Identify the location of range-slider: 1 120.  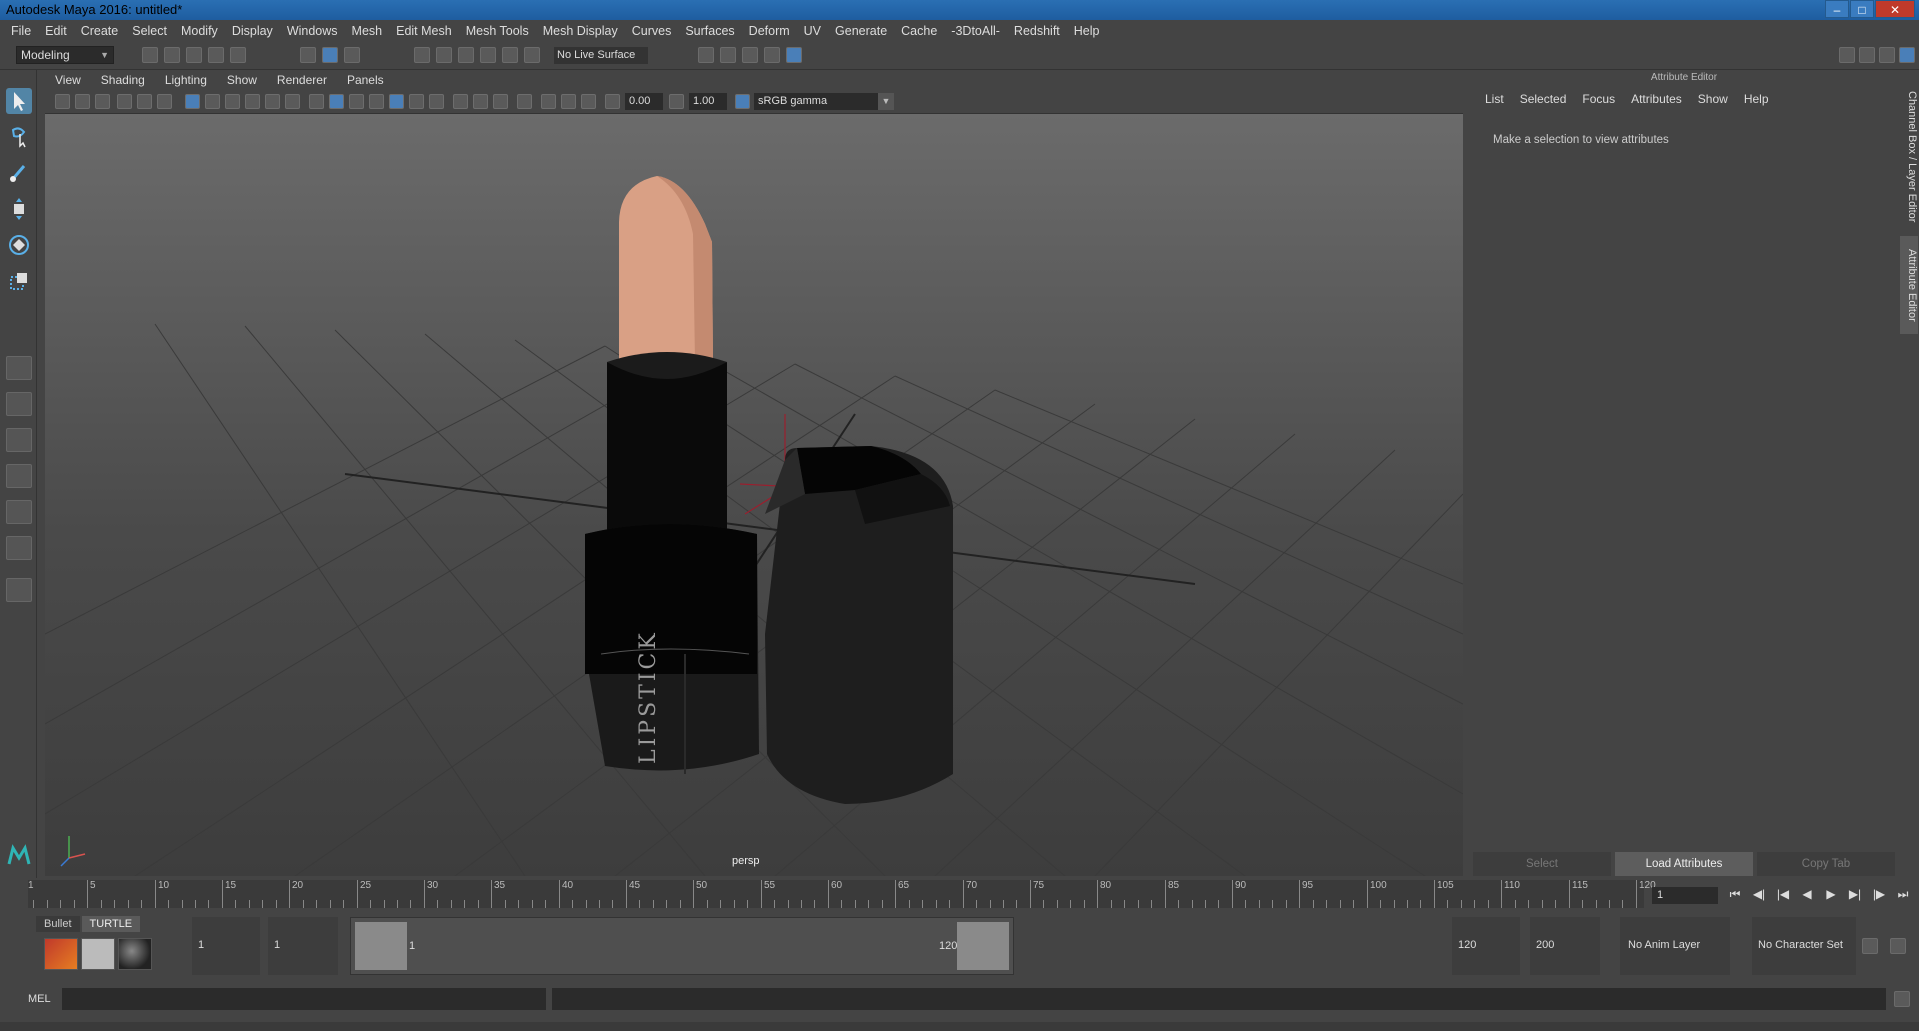
(682, 946).